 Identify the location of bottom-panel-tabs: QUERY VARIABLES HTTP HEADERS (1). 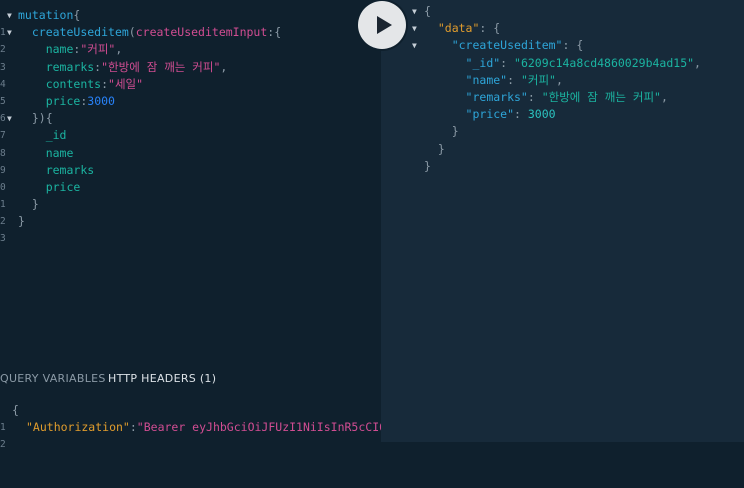
(190, 378).